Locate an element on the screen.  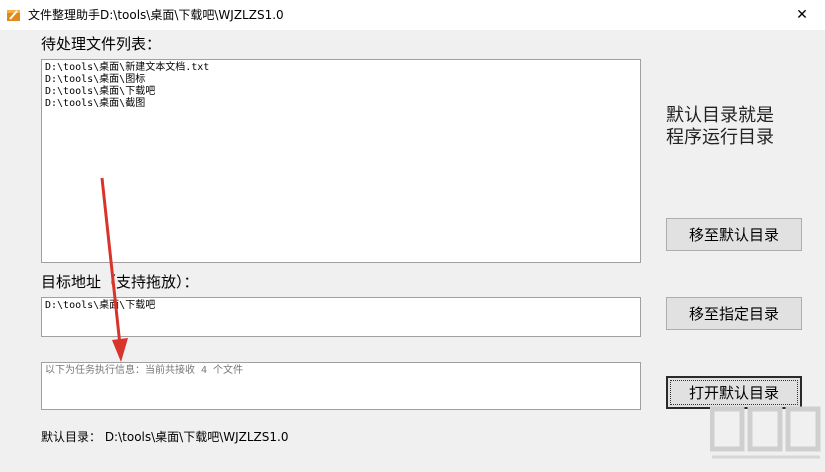
default-dir-hint: 默认目录就是 程序运行目录 is located at coordinates (720, 127).